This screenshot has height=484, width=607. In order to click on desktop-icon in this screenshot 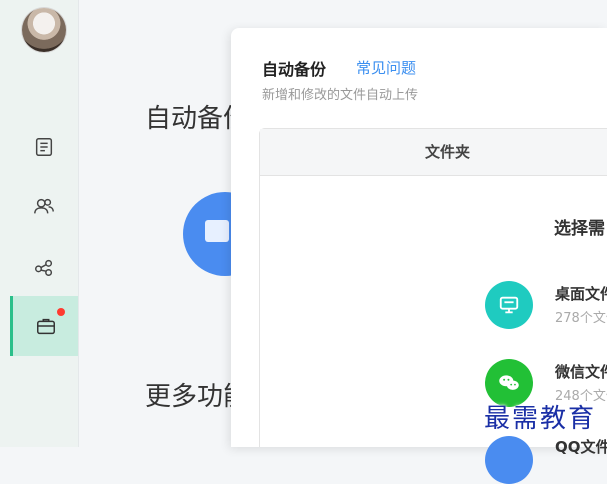, I will do `click(509, 305)`.